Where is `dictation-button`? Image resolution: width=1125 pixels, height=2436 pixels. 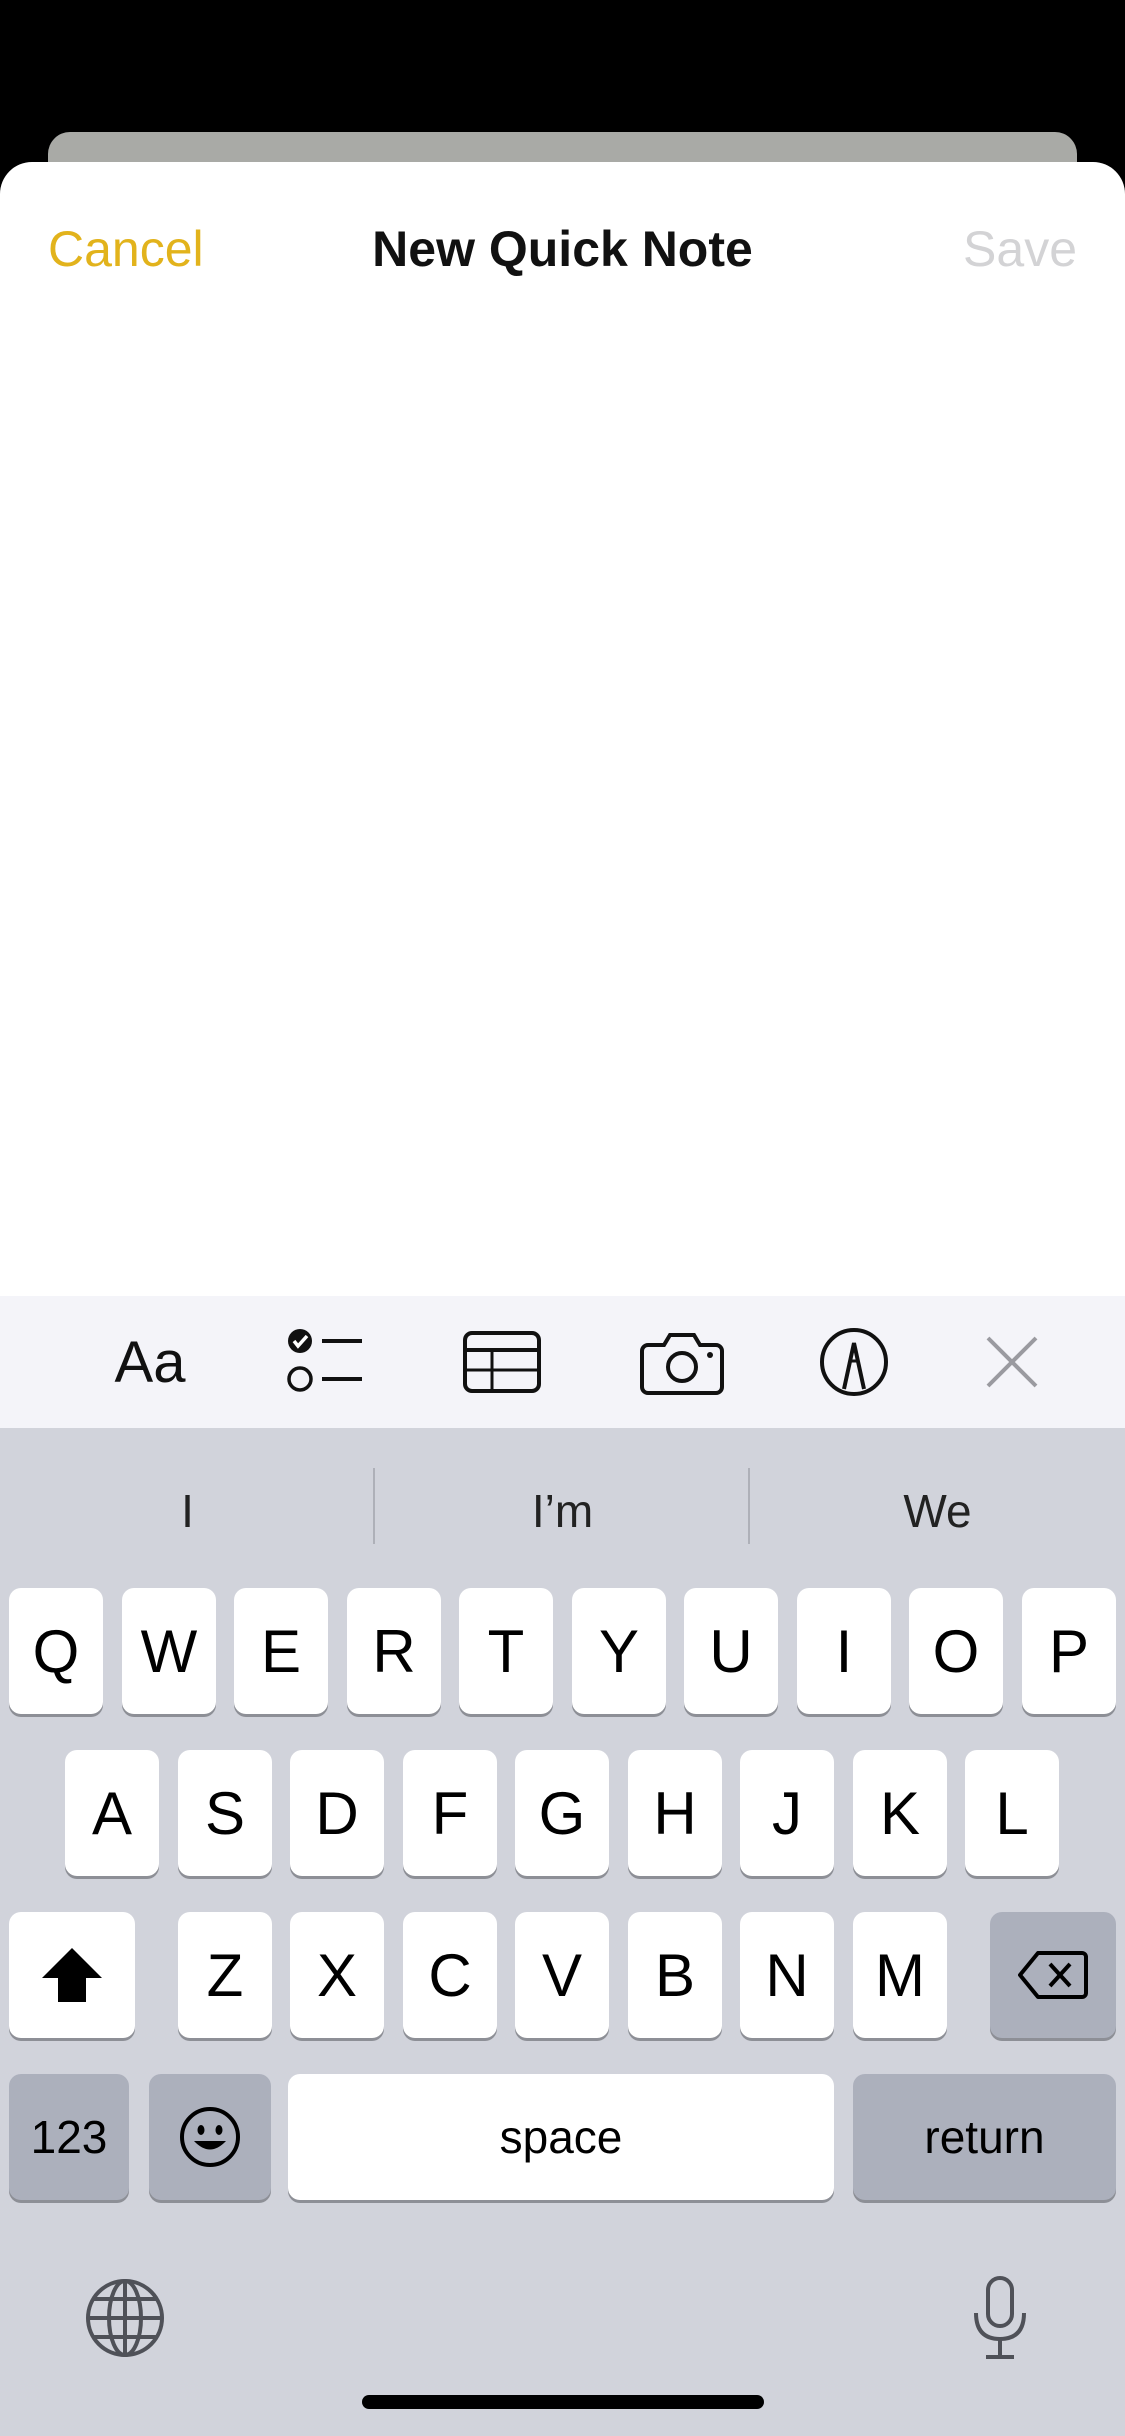 dictation-button is located at coordinates (1000, 2318).